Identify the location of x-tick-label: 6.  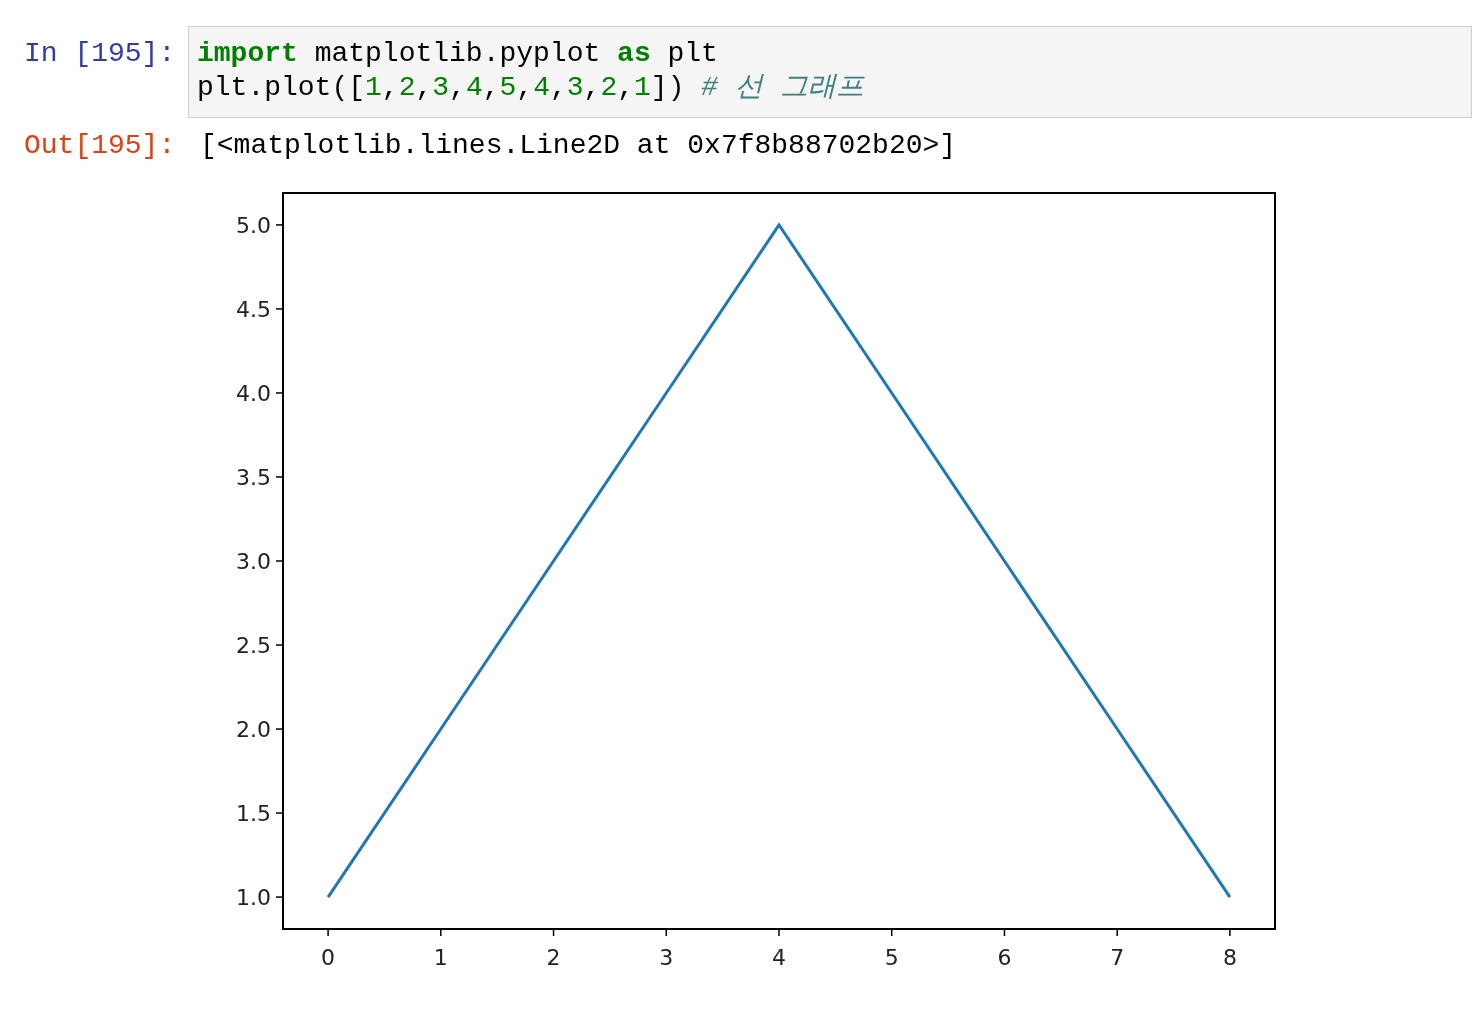
(1004, 957).